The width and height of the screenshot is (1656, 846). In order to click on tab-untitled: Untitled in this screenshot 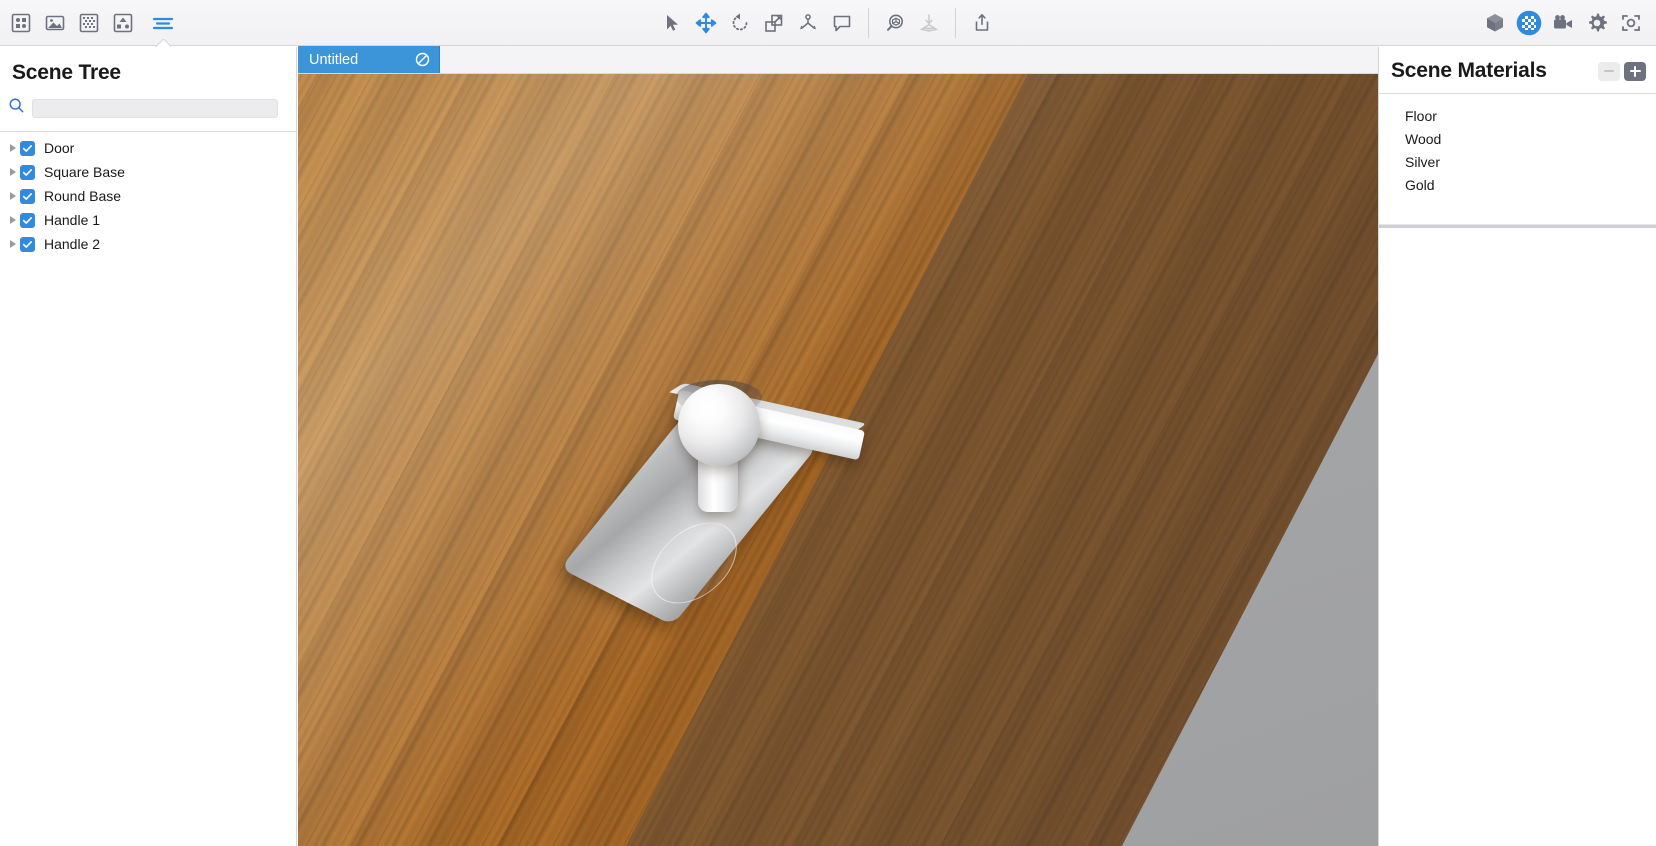, I will do `click(369, 59)`.